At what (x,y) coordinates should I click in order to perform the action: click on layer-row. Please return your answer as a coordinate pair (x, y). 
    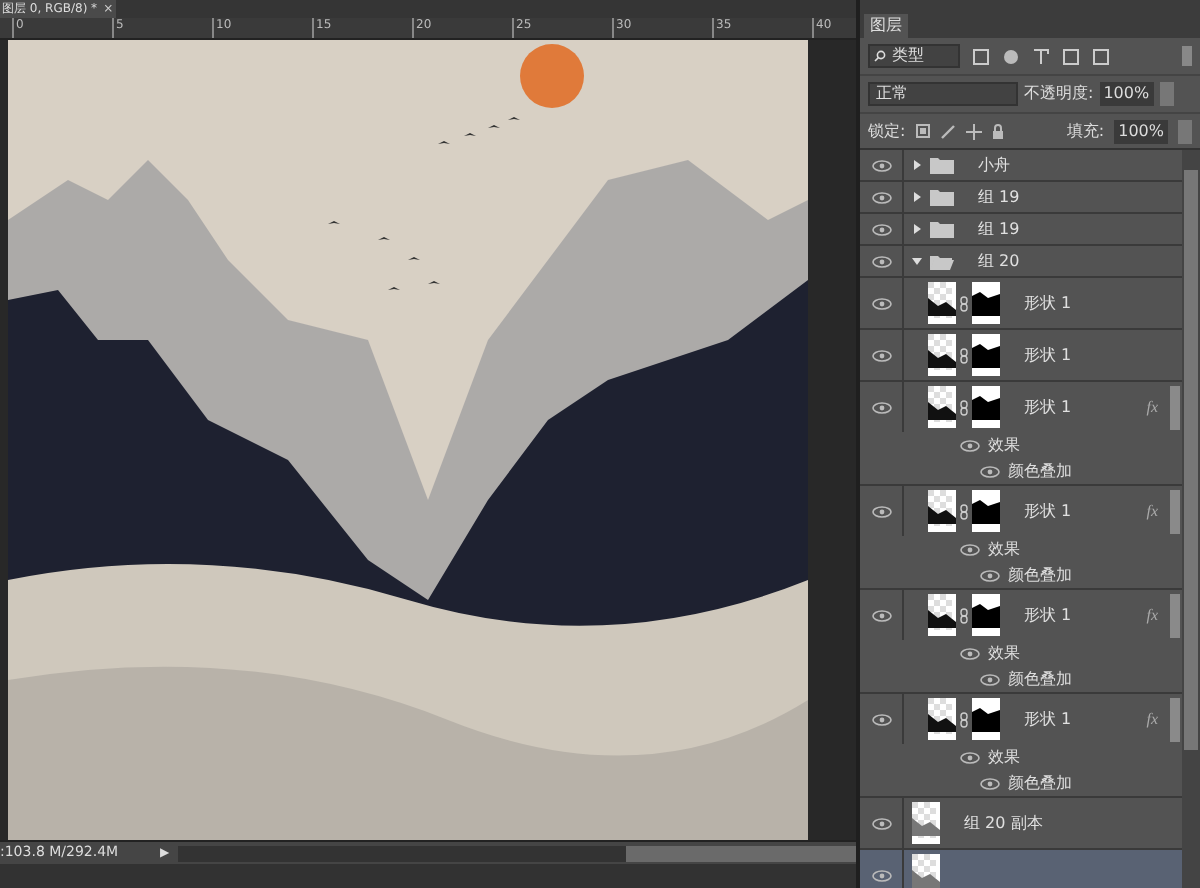
    Looking at the image, I should click on (1021, 869).